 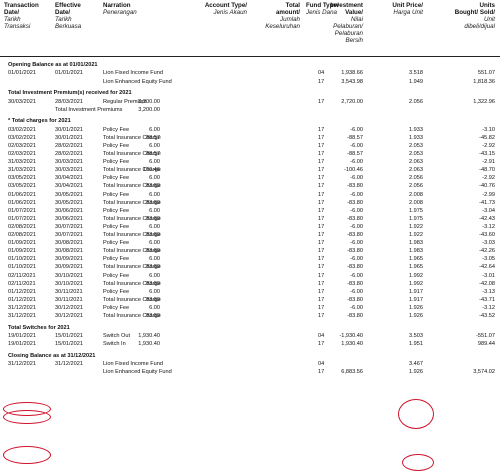 What do you see at coordinates (486, 73) in the screenshot?
I see `units: 551.07` at bounding box center [486, 73].